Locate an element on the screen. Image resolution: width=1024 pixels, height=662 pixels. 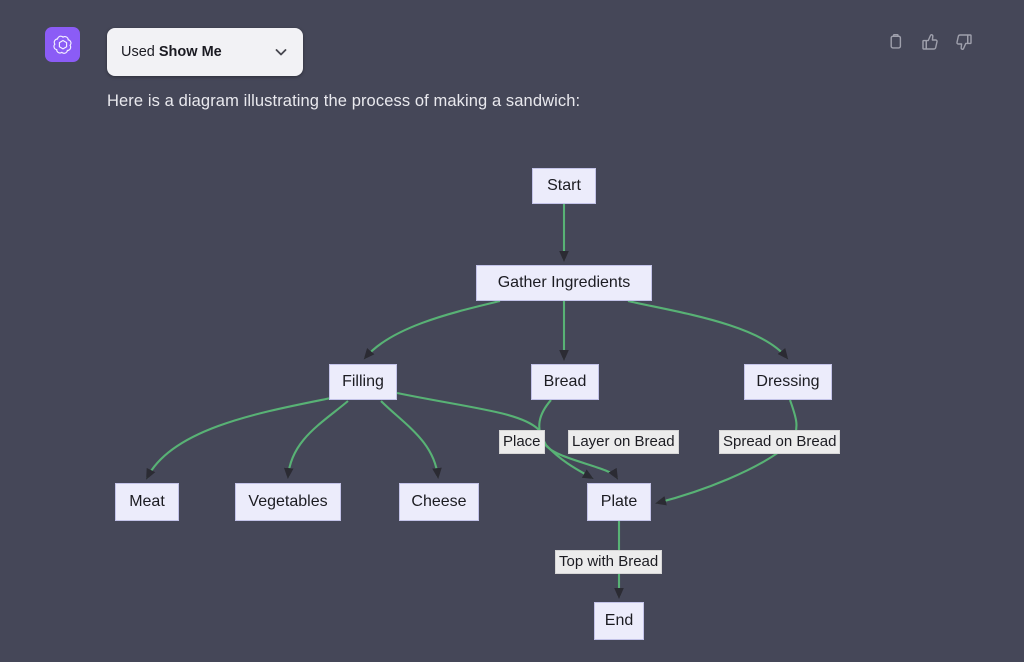
node-end: End is located at coordinates (619, 621).